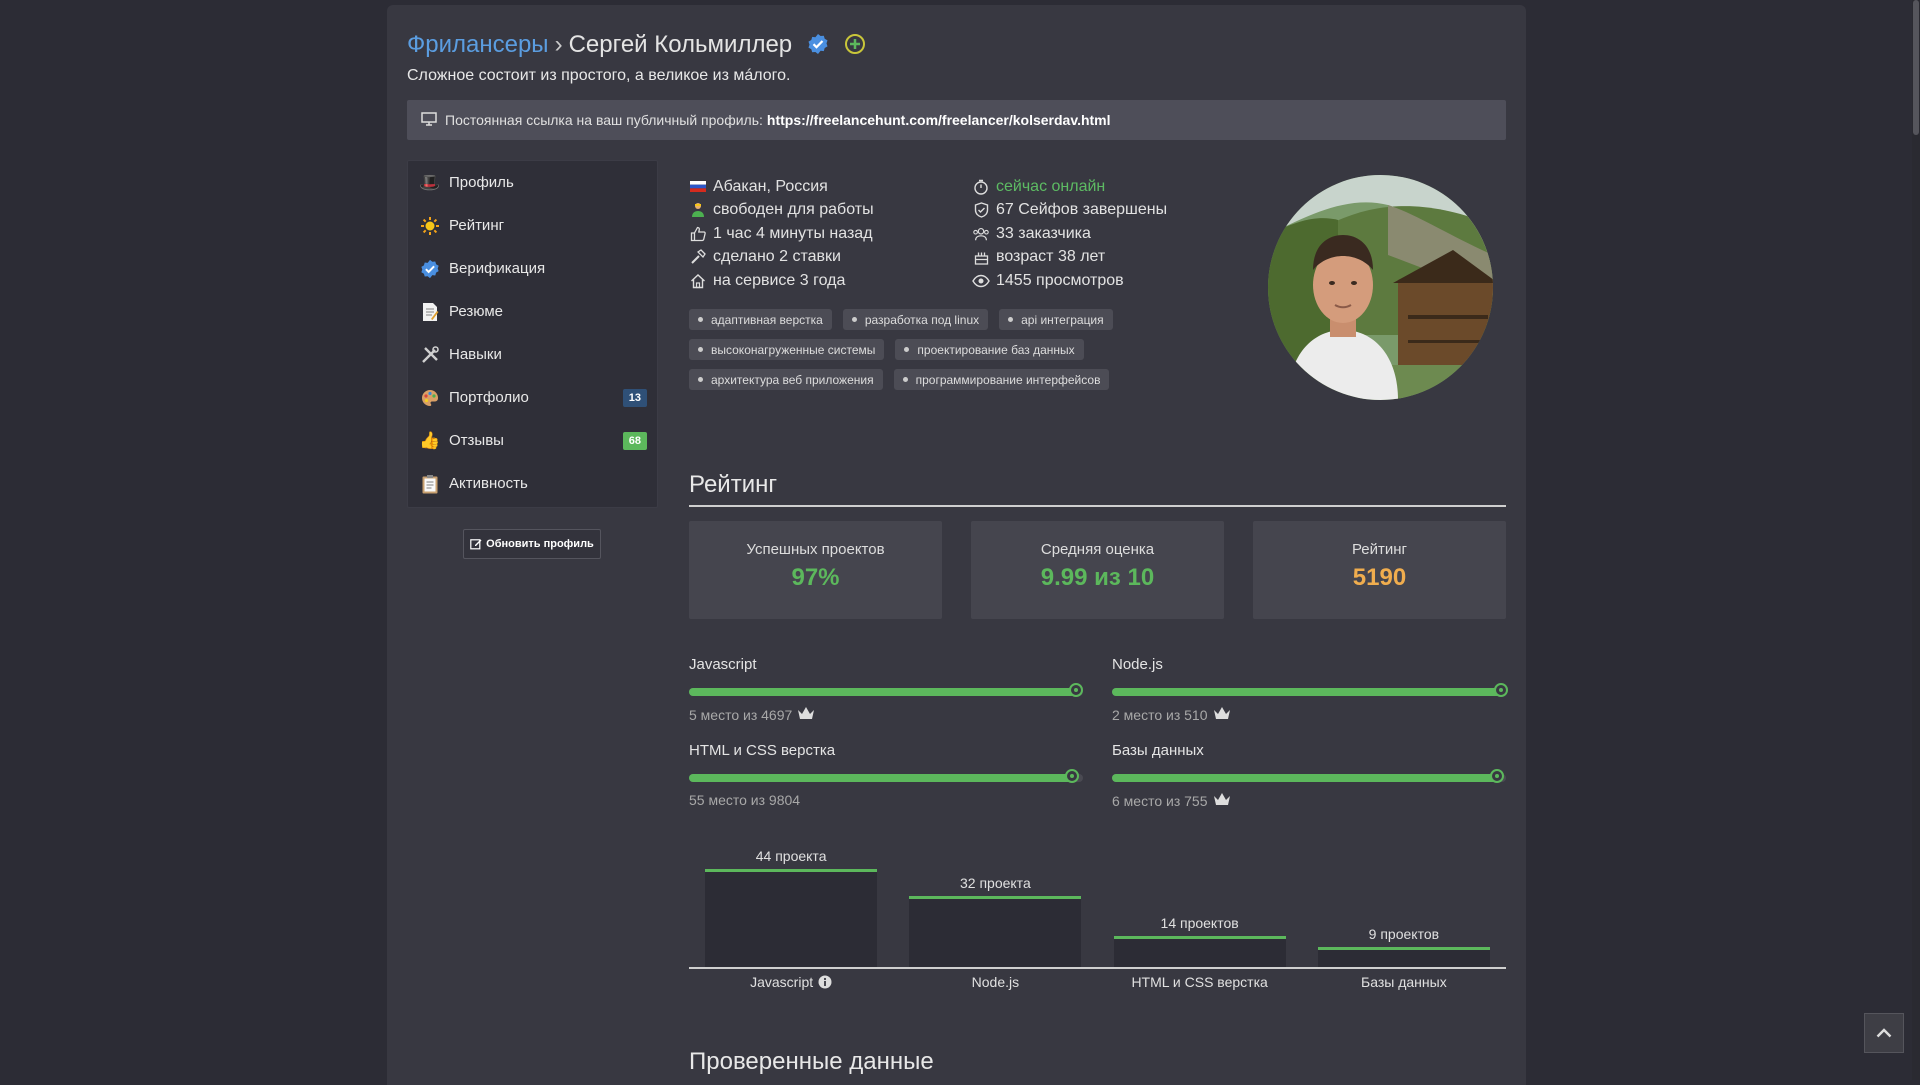 This screenshot has width=1920, height=1085. What do you see at coordinates (1379, 577) in the screenshot?
I see `stat-value: 5190` at bounding box center [1379, 577].